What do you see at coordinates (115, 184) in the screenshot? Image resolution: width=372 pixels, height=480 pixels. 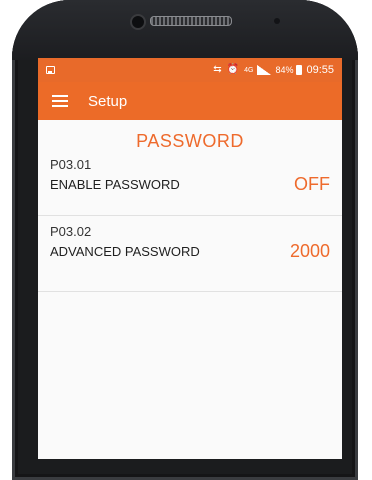 I see `setting-label: ENABLE PASSWORD` at bounding box center [115, 184].